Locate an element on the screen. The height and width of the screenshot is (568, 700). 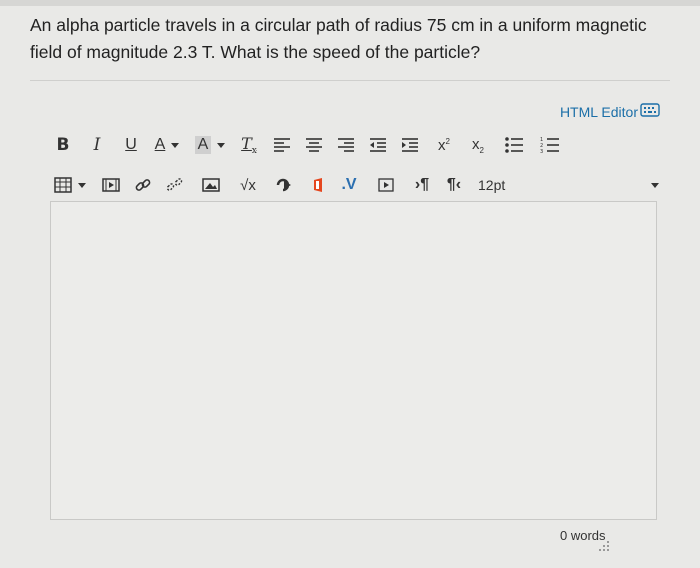
resize-handle-icon is located at coordinates (604, 546).